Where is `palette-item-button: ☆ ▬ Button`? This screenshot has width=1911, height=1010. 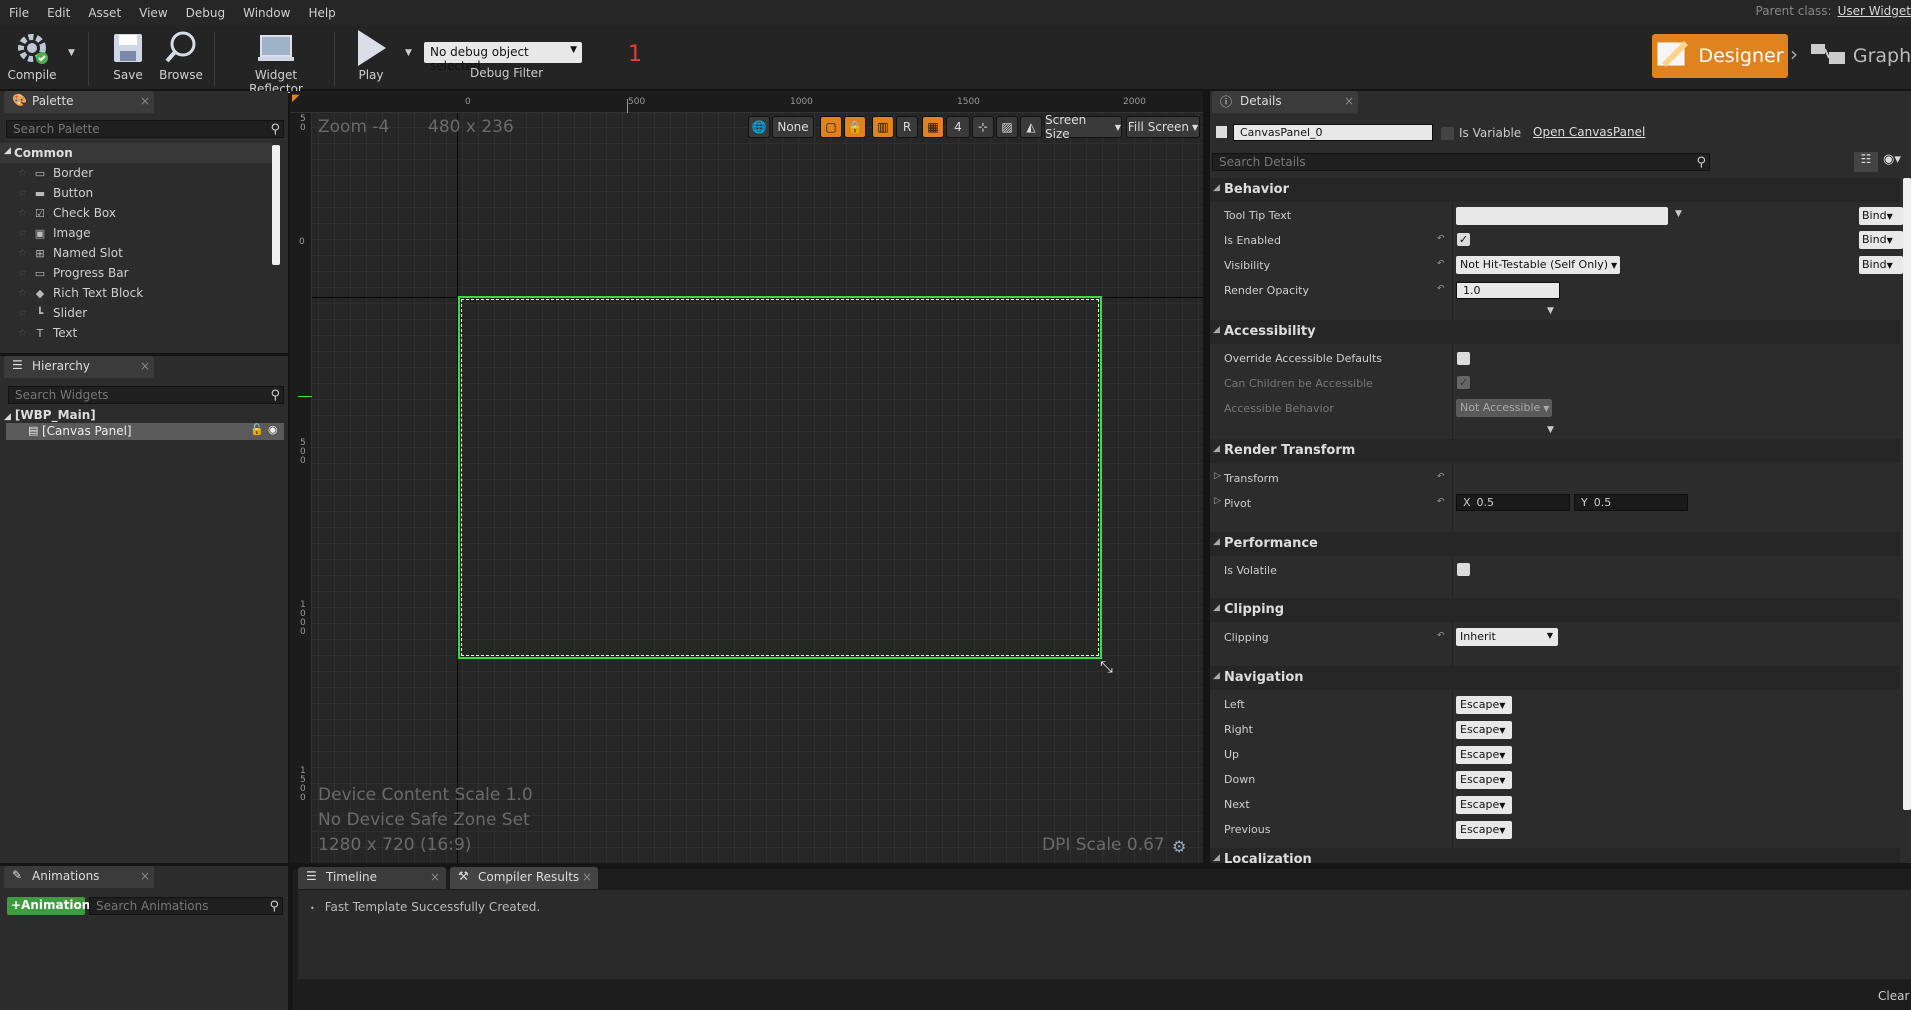
palette-item-button: ☆ ▬ Button is located at coordinates (55, 193).